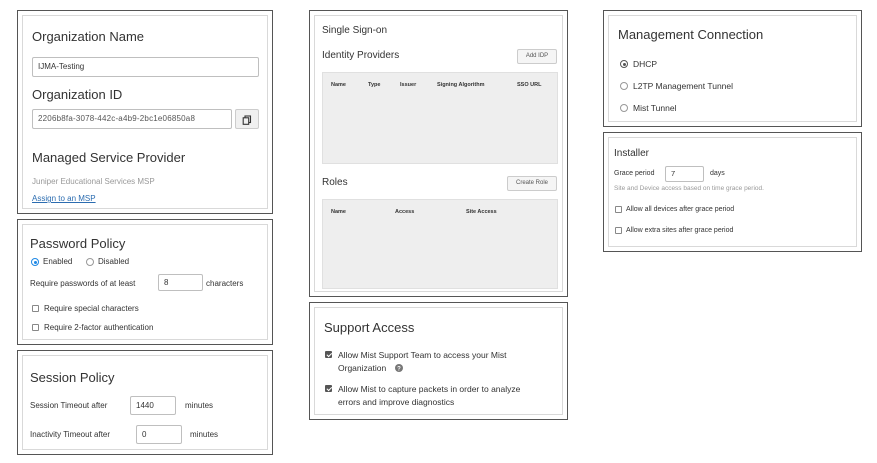 The image size is (877, 463). I want to click on roles-heading: Roles, so click(335, 182).